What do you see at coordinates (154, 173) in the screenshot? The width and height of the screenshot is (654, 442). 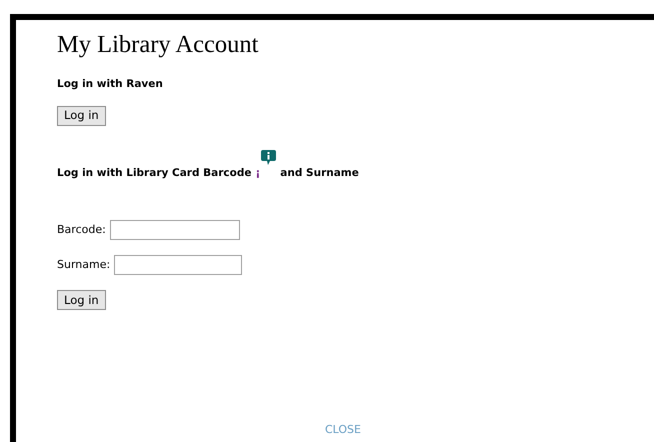 I see `section-heading: Log in with Library Card Barcode` at bounding box center [154, 173].